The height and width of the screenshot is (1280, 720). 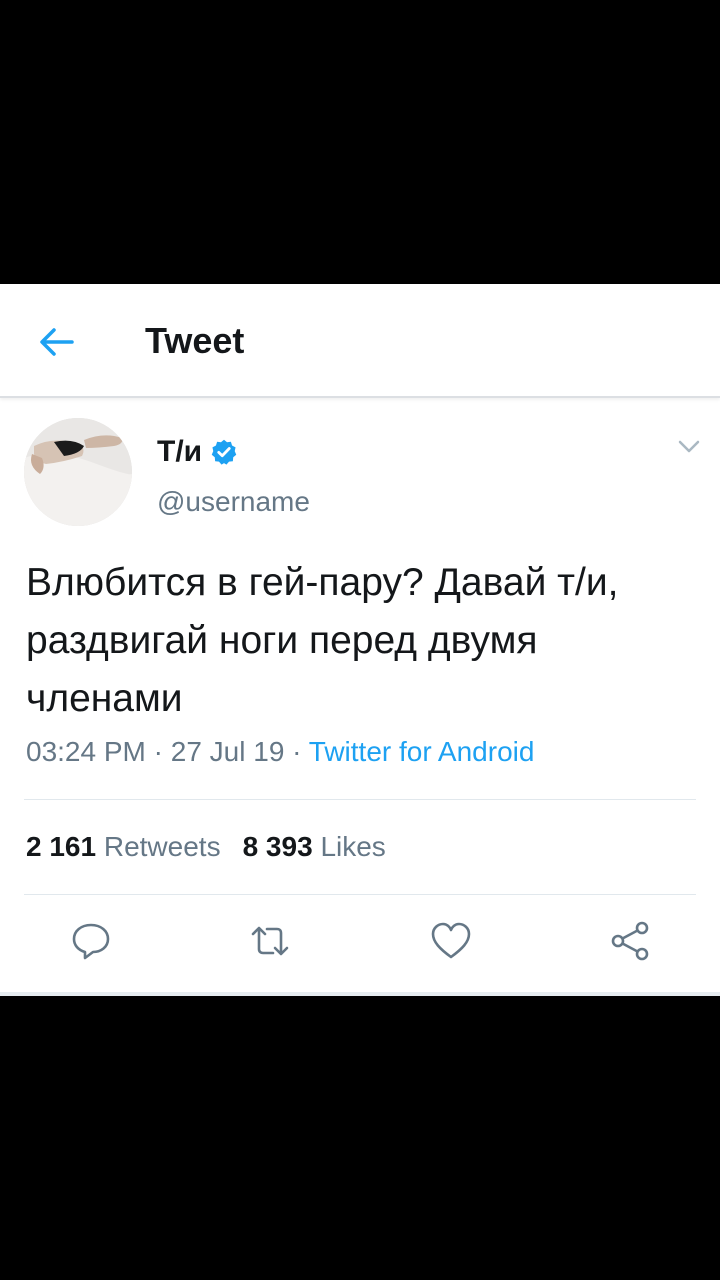 What do you see at coordinates (689, 447) in the screenshot?
I see `chevron-down-icon` at bounding box center [689, 447].